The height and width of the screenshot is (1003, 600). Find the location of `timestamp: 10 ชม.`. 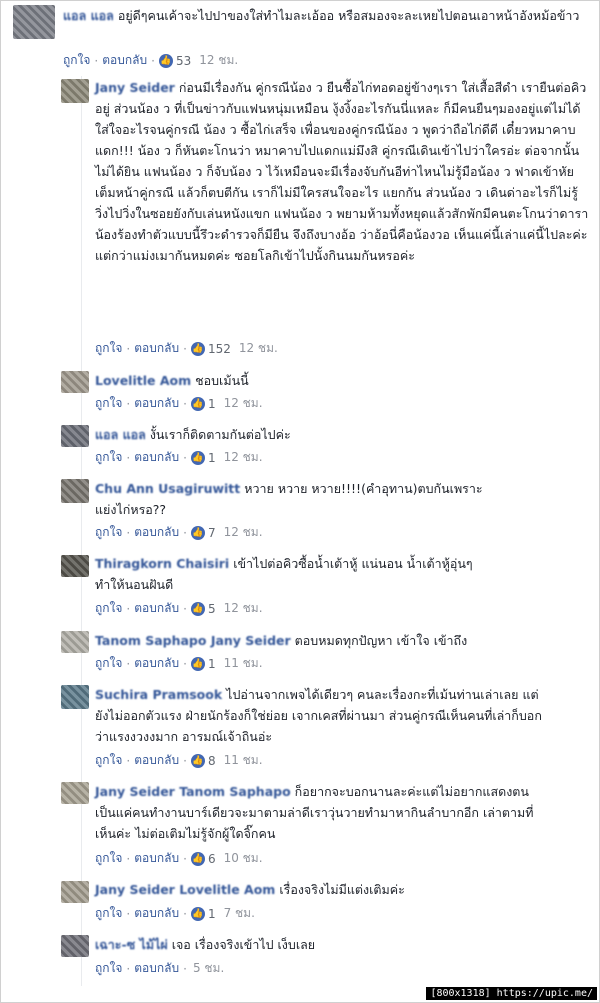

timestamp: 10 ชม. is located at coordinates (243, 858).